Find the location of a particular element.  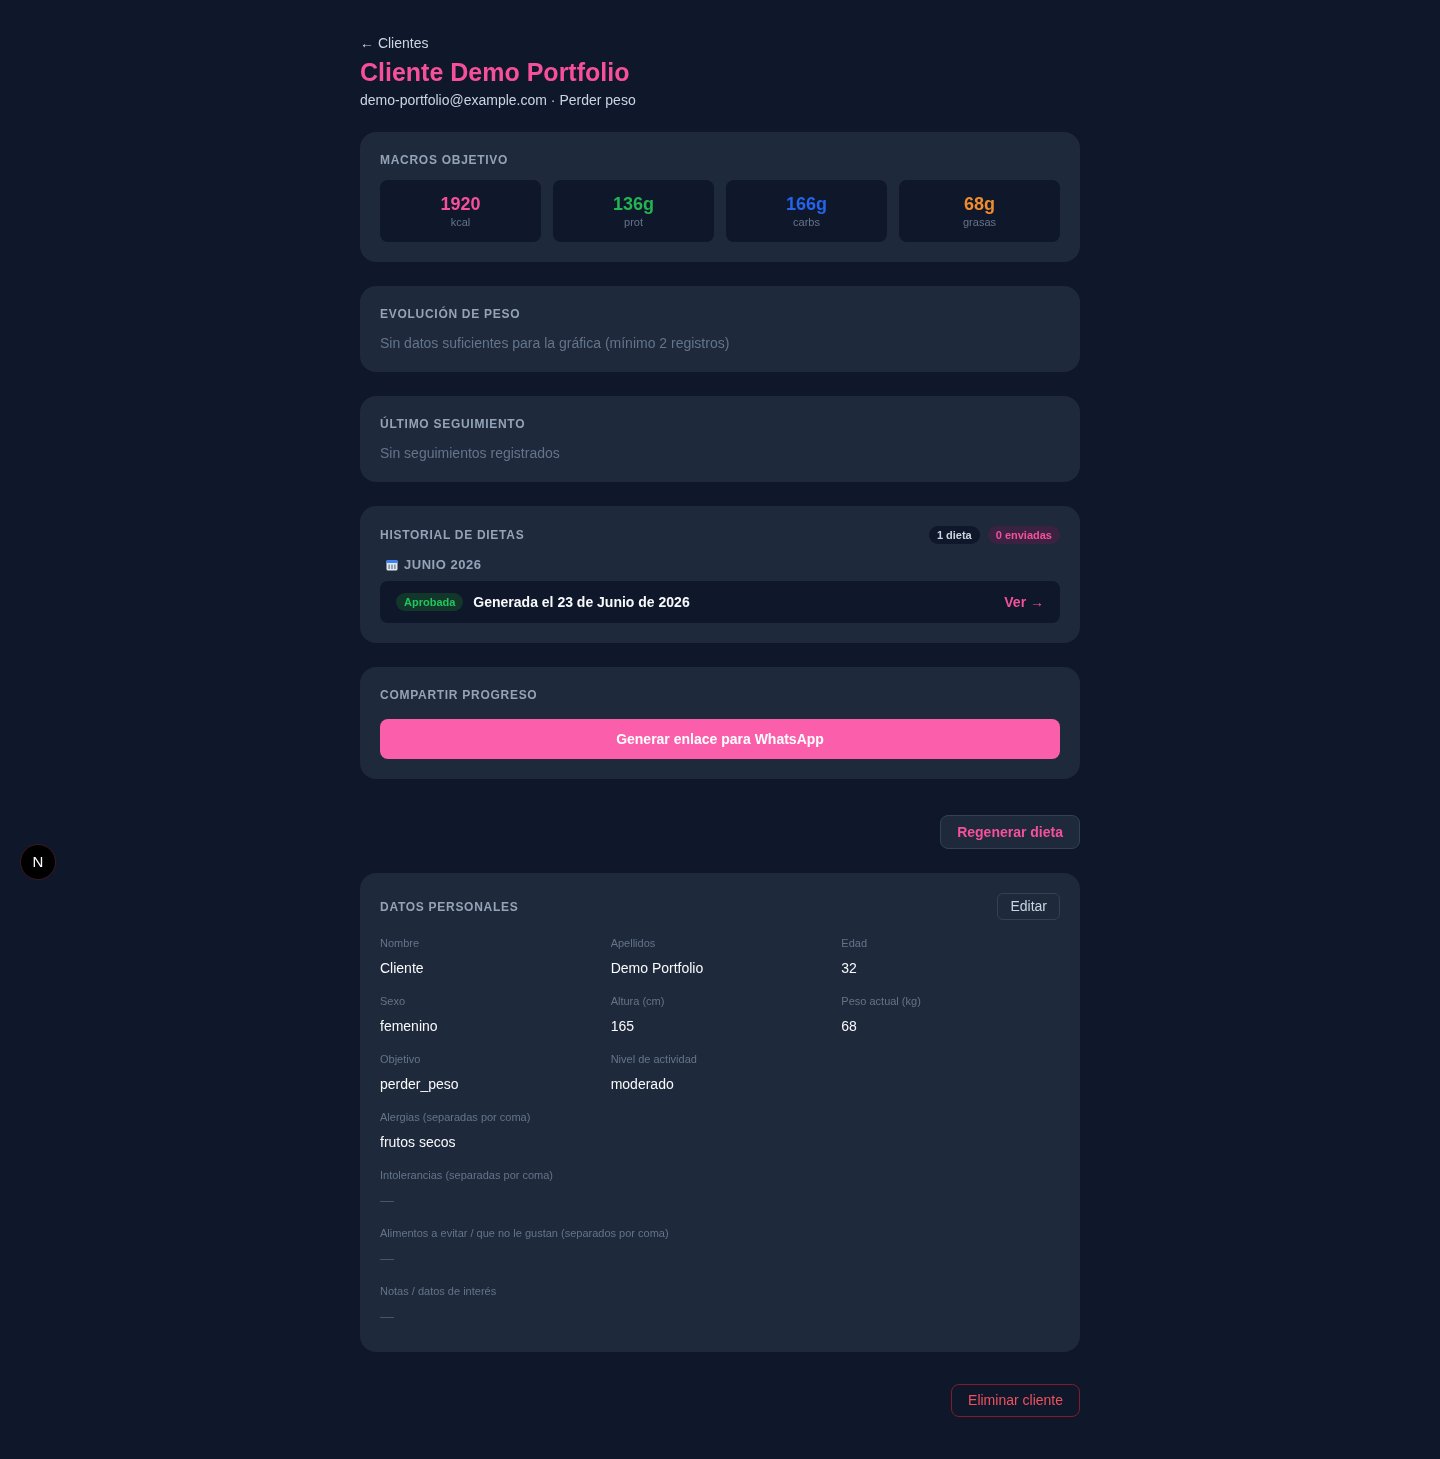

field-value: femenino is located at coordinates (409, 1026).